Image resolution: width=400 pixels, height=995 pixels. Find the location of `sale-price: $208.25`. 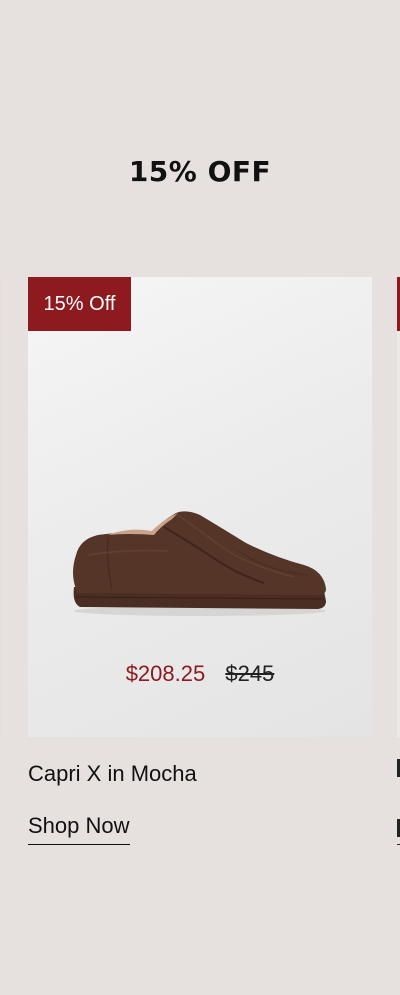

sale-price: $208.25 is located at coordinates (165, 673).